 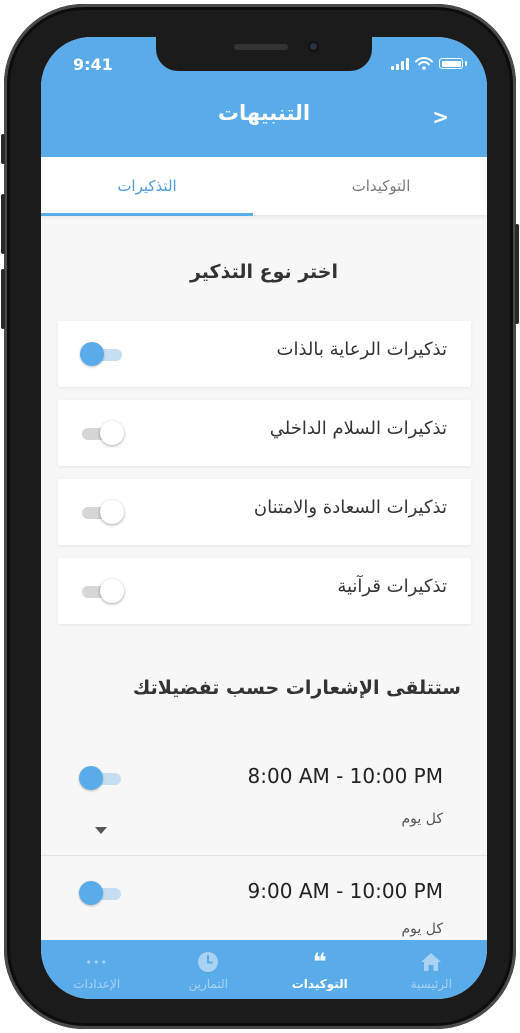 What do you see at coordinates (3, 224) in the screenshot?
I see `volume-up-button` at bounding box center [3, 224].